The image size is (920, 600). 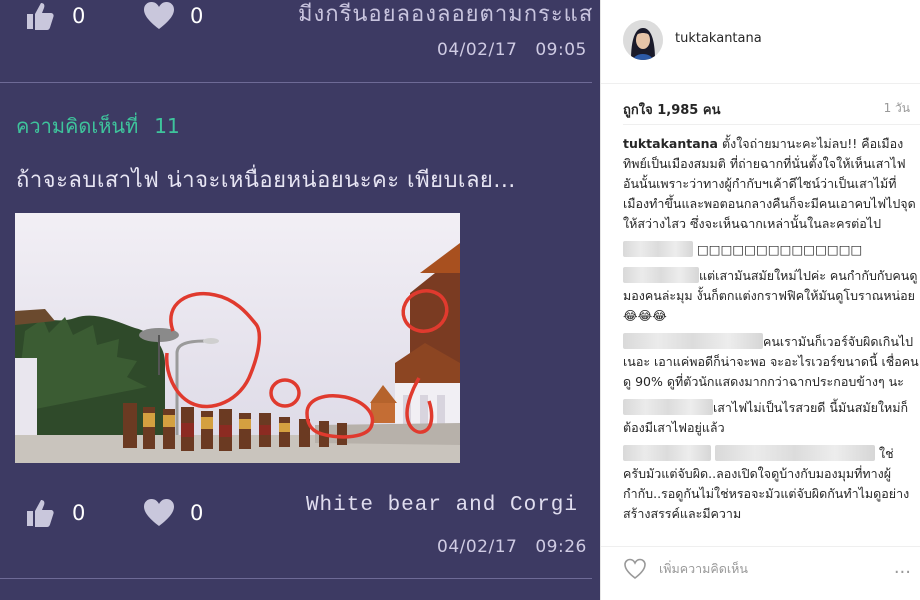 I want to click on list-item: □□□□□□□□□□□□□□, so click(x=771, y=250).